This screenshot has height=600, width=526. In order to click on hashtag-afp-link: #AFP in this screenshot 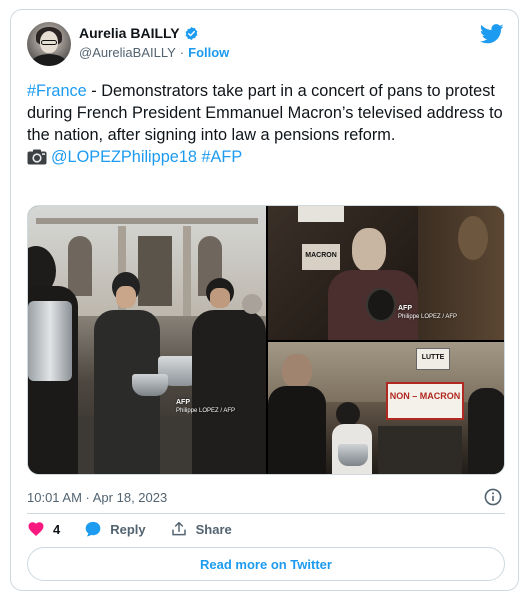, I will do `click(221, 157)`.